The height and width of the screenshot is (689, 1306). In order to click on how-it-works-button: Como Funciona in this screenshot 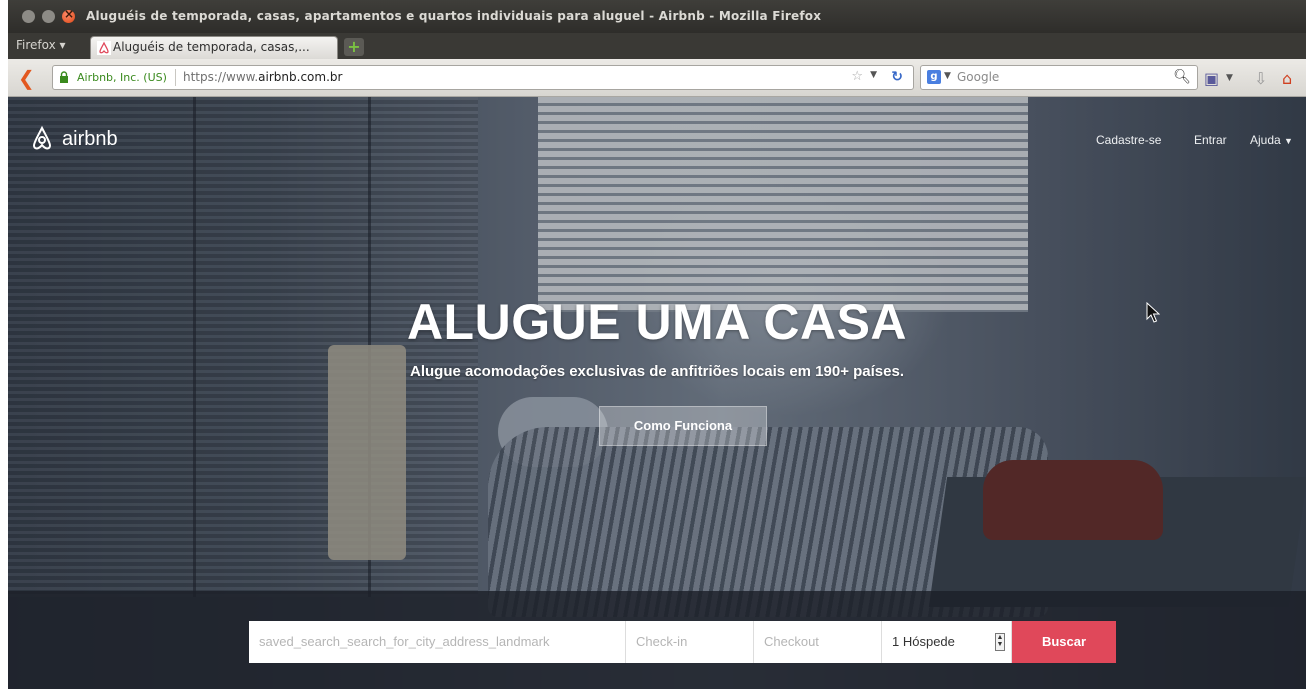, I will do `click(683, 426)`.